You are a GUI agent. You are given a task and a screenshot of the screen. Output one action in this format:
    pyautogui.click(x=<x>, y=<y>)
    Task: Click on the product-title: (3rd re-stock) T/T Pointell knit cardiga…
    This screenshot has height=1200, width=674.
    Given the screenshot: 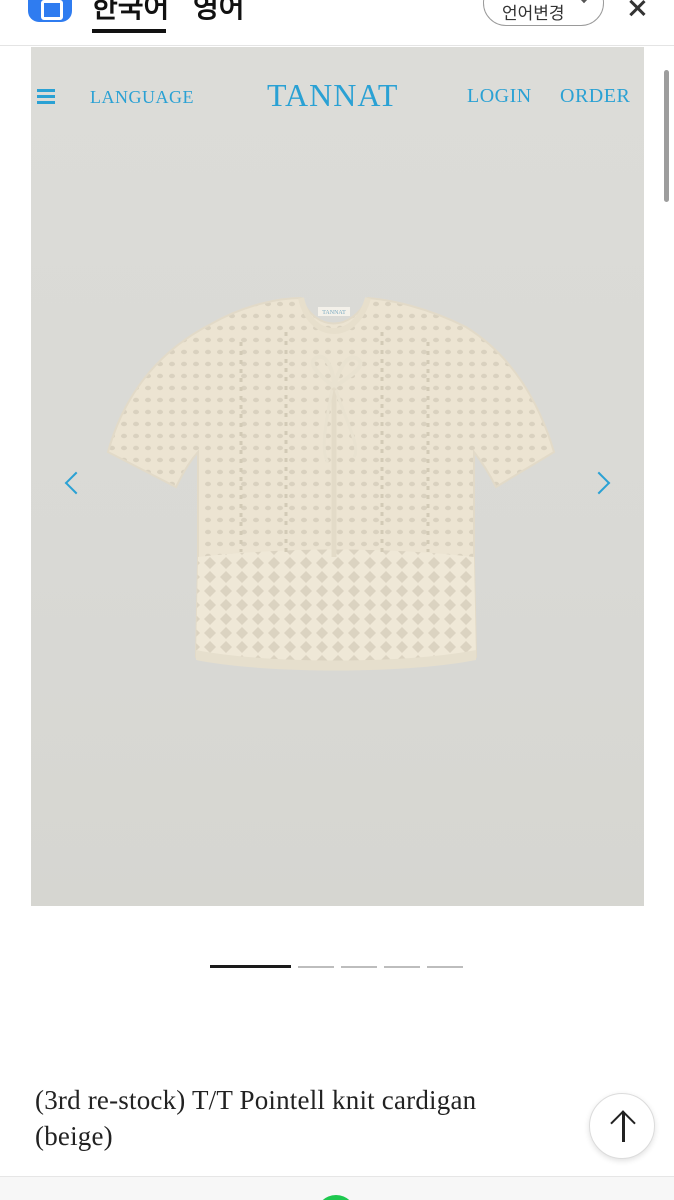 What is the action you would take?
    pyautogui.click(x=315, y=1118)
    